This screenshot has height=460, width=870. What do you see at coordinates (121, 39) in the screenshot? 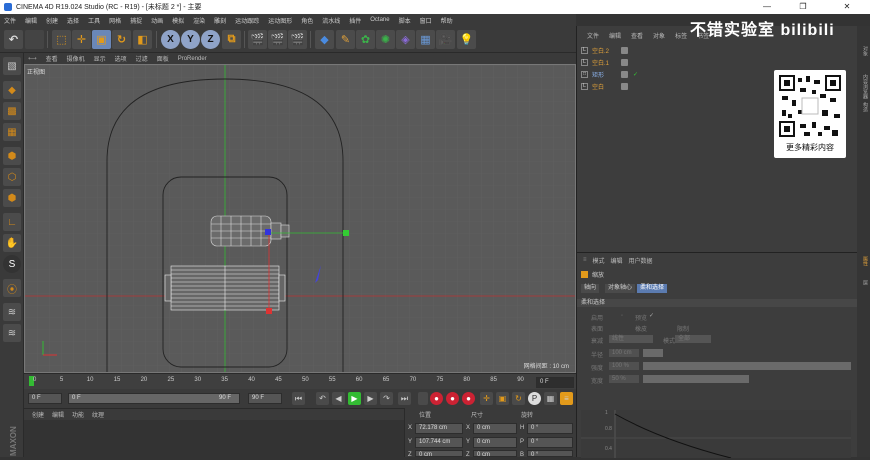
I see `rotate-tool-icon: ↻` at bounding box center [121, 39].